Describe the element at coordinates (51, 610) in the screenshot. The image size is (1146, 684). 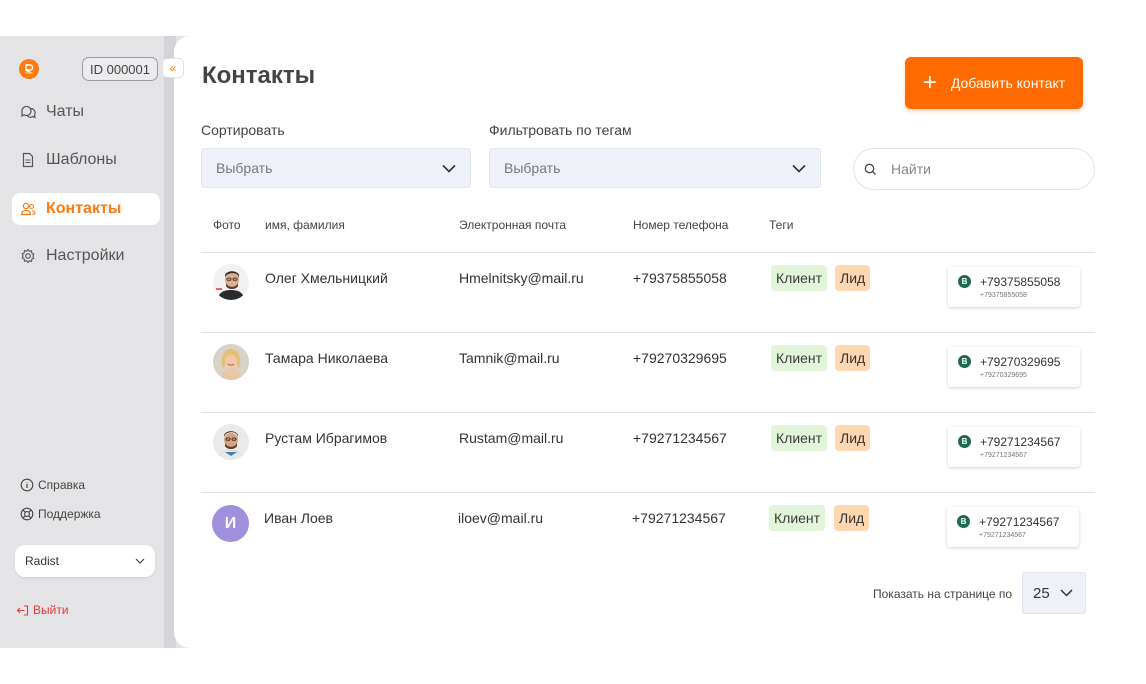
I see `logout-label: Выйти` at that location.